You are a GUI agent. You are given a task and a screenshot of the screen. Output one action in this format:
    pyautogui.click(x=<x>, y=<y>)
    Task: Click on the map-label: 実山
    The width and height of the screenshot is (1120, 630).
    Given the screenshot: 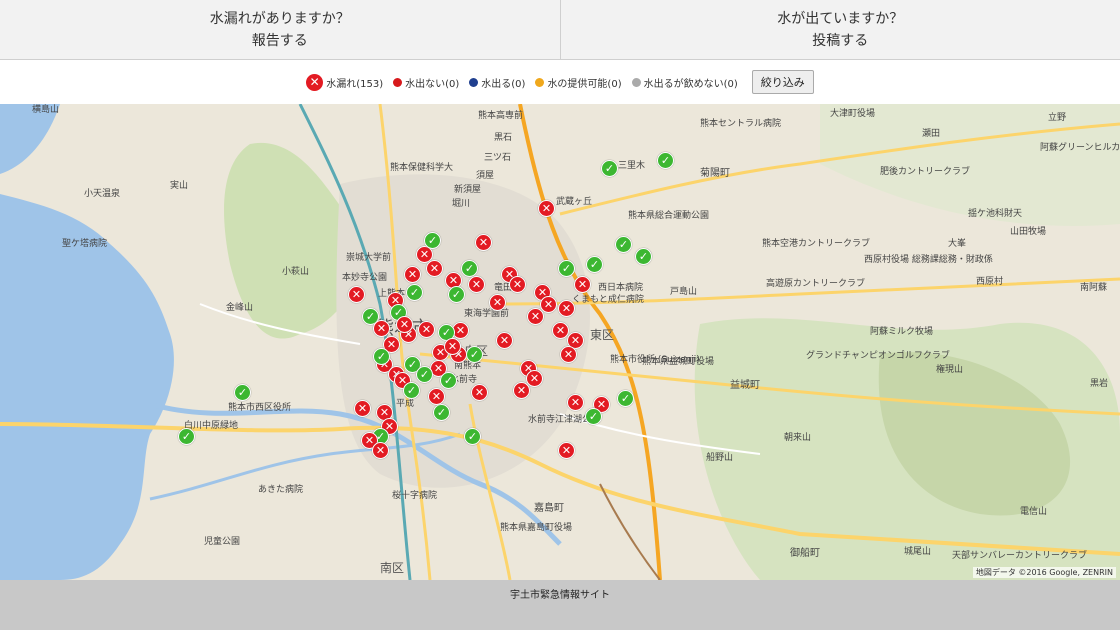 What is the action you would take?
    pyautogui.click(x=179, y=186)
    